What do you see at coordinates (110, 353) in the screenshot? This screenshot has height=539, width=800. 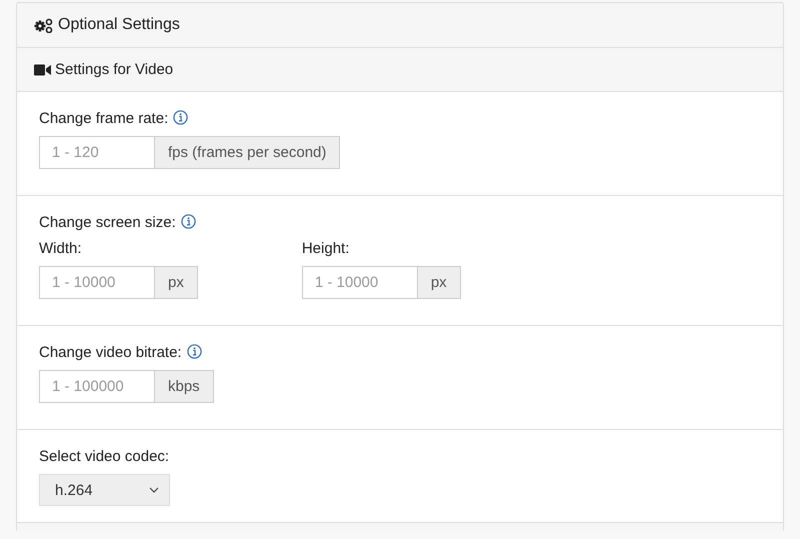 I see `section-label: Change video bitrate:` at bounding box center [110, 353].